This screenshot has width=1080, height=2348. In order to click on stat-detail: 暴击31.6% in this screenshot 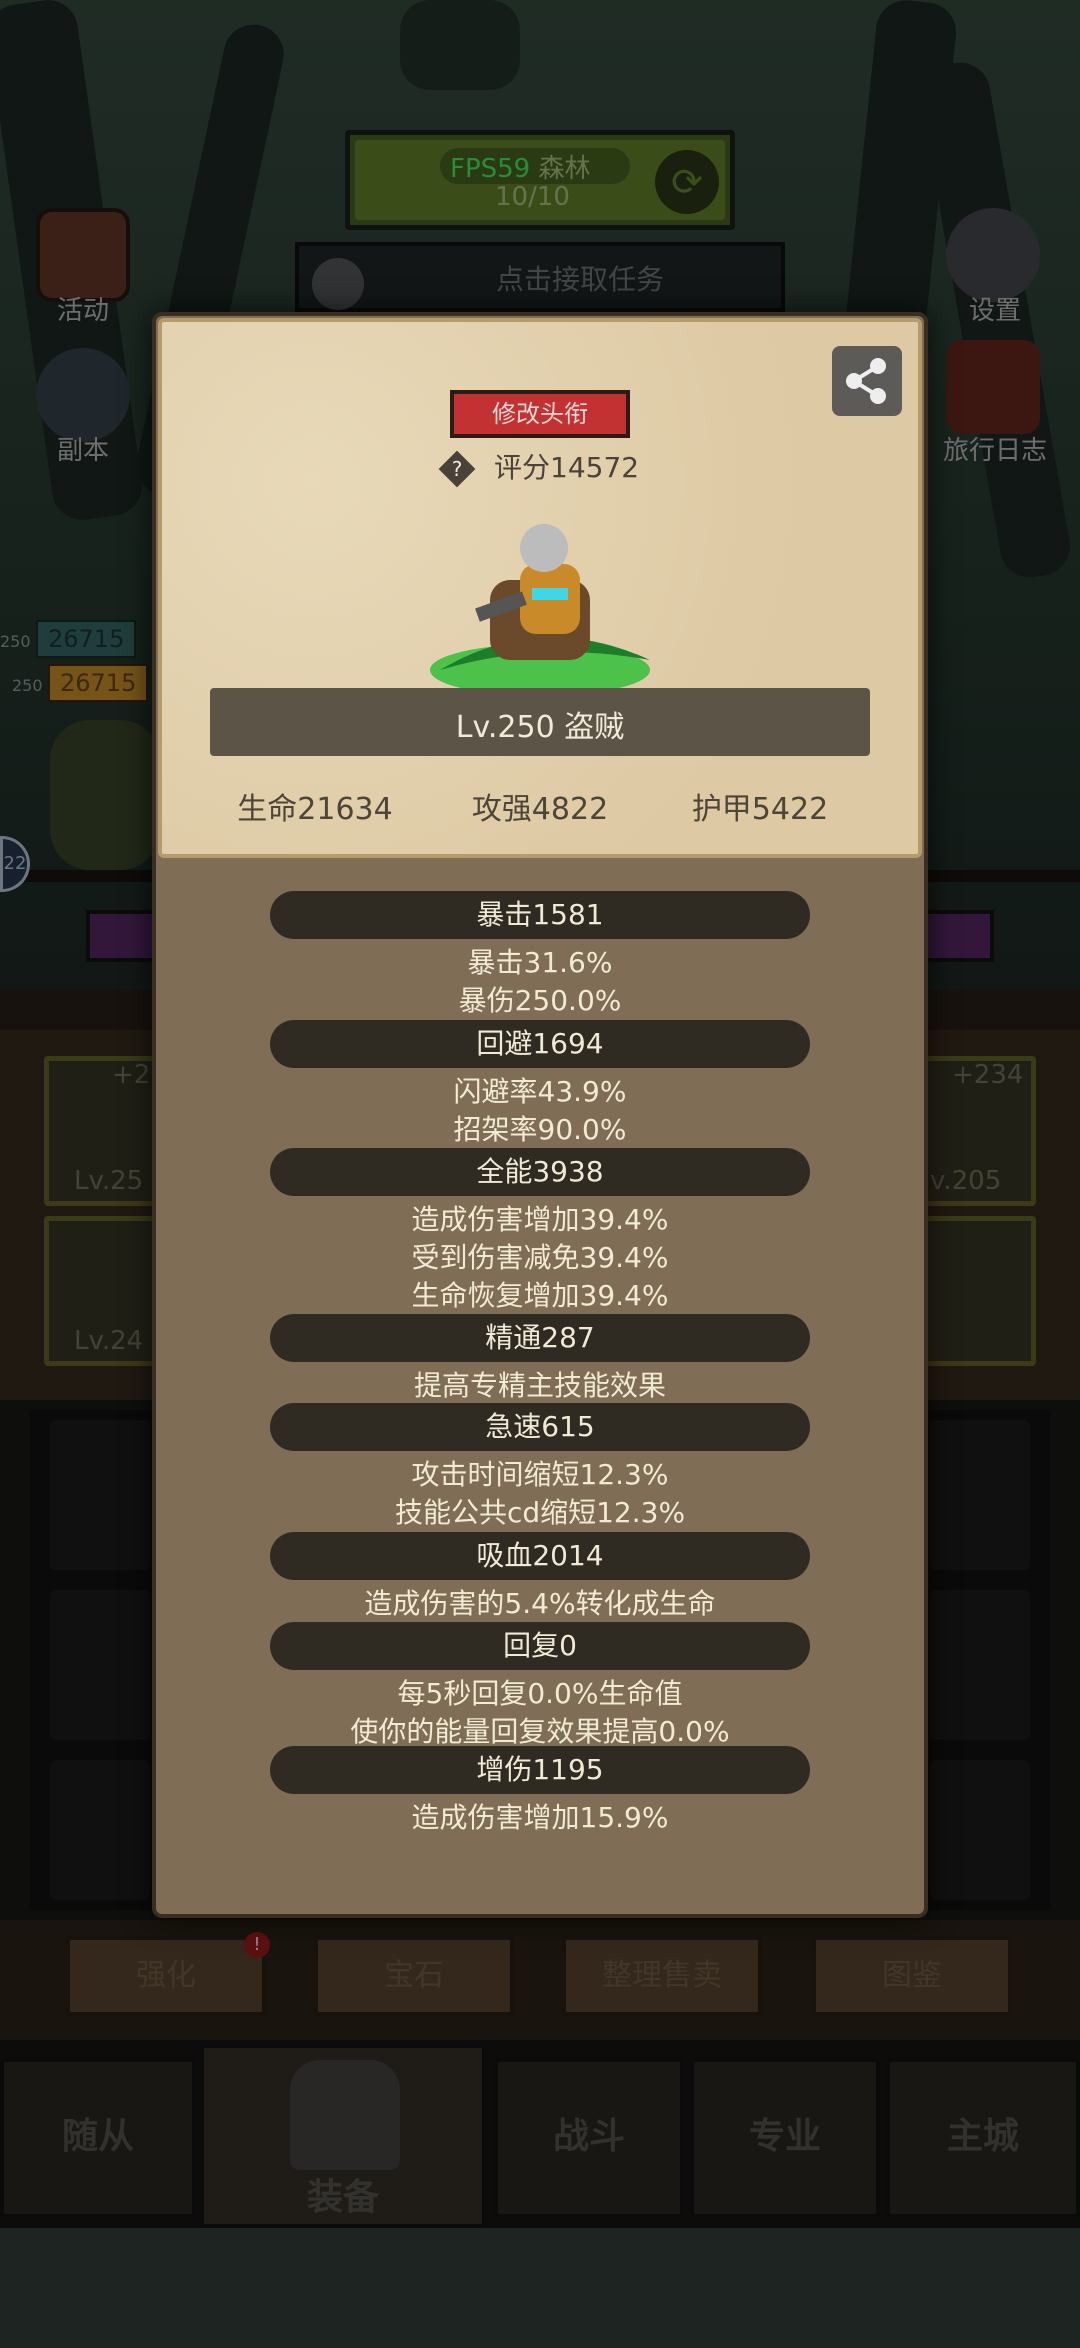, I will do `click(540, 962)`.